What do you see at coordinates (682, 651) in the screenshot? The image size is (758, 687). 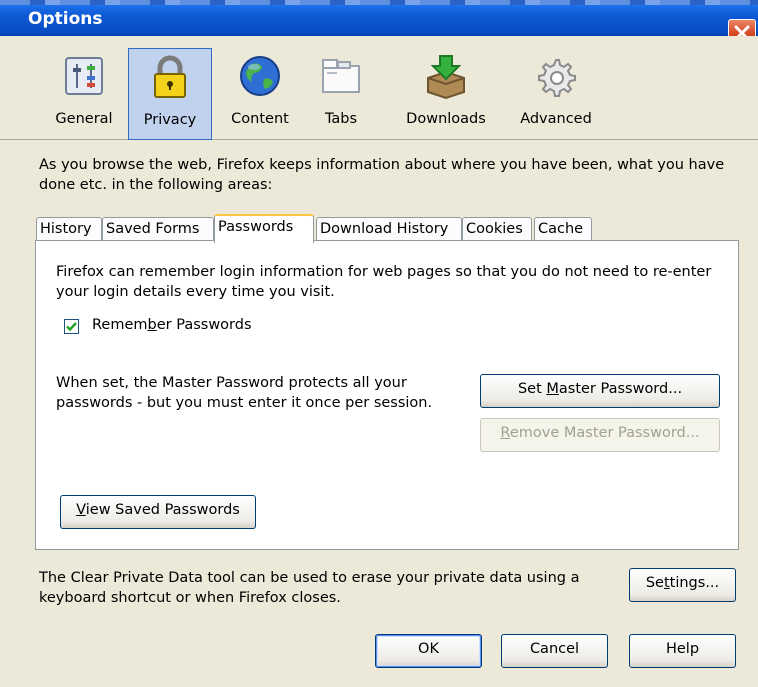 I see `help-button: Help` at bounding box center [682, 651].